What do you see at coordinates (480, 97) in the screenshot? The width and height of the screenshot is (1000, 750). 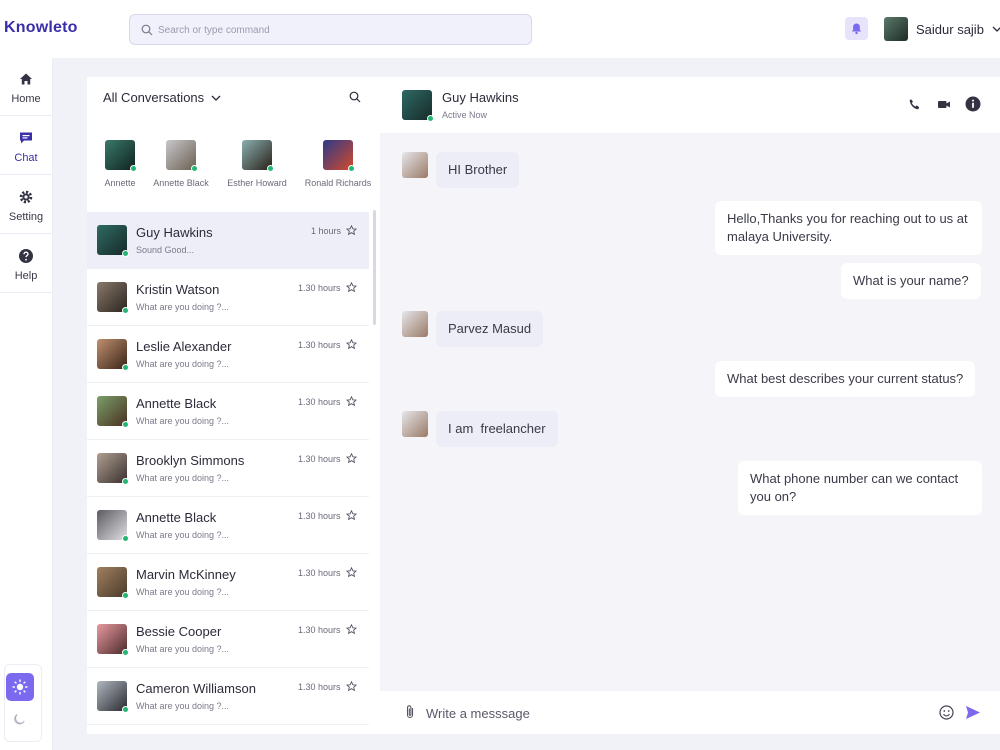 I see `contact-name: Guy Hawkins` at bounding box center [480, 97].